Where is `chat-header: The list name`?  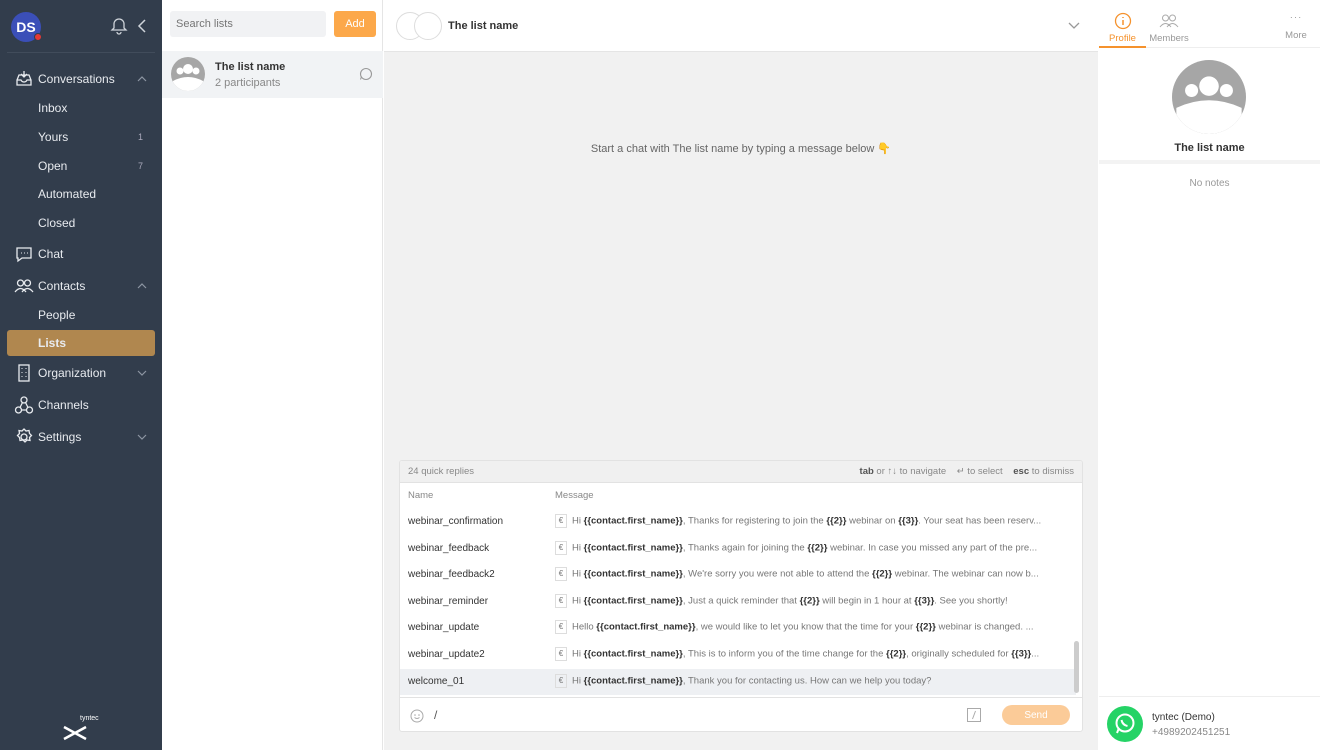
chat-header: The list name is located at coordinates (741, 26).